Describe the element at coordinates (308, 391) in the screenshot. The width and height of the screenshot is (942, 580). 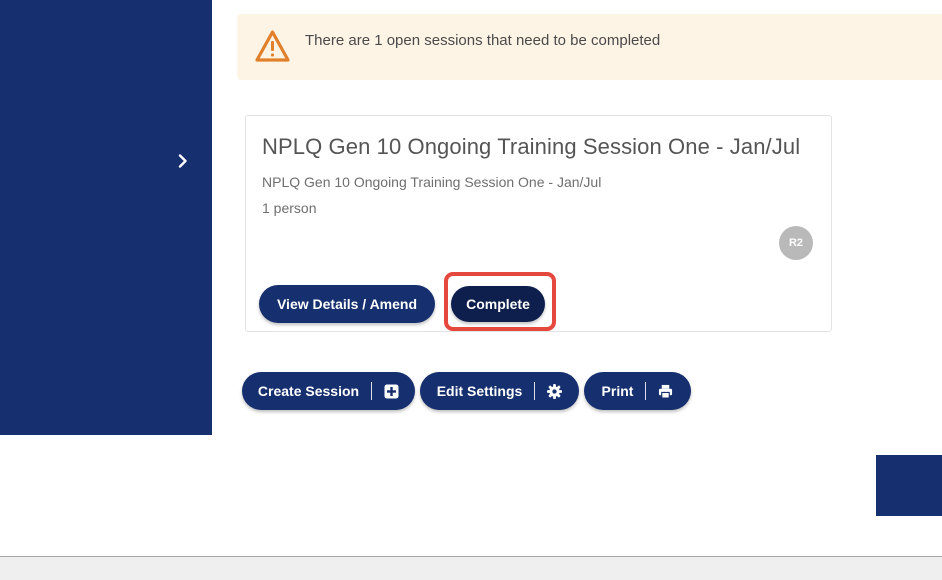
I see `create-session-label: Create Session` at that location.